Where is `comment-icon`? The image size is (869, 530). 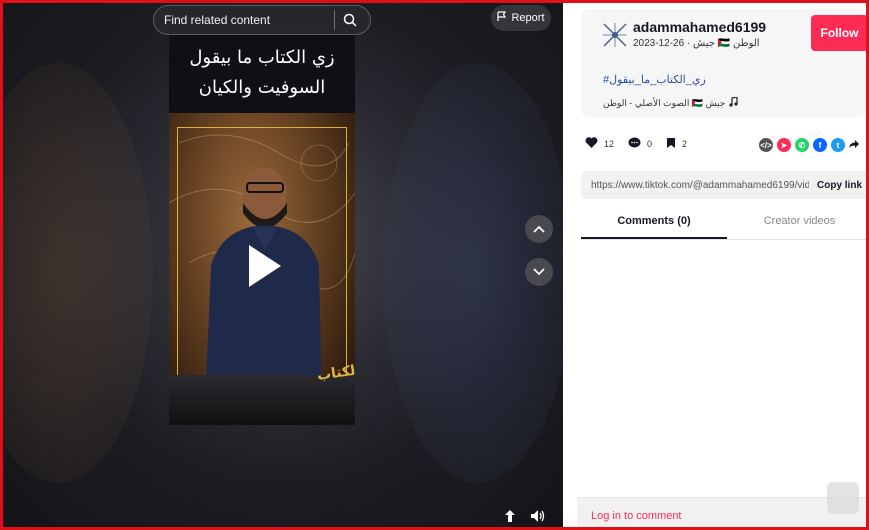
comment-icon is located at coordinates (634, 144).